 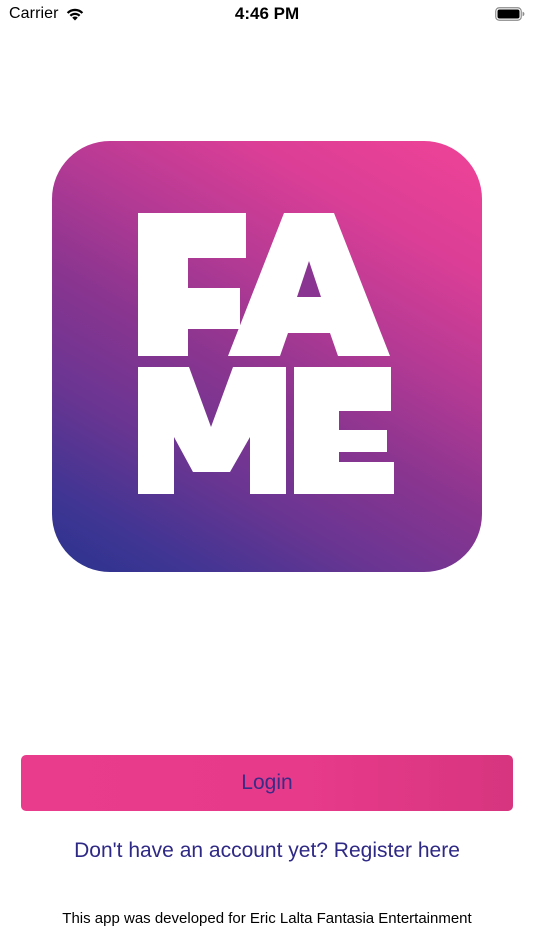 What do you see at coordinates (510, 14) in the screenshot?
I see `battery-icon` at bounding box center [510, 14].